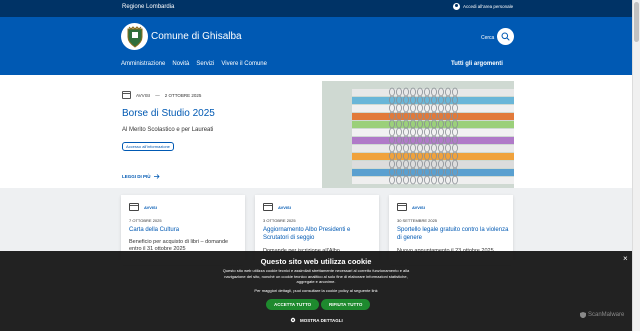 The height and width of the screenshot is (331, 640). What do you see at coordinates (185, 230) in the screenshot?
I see `card-title: Carta della Cultura` at bounding box center [185, 230].